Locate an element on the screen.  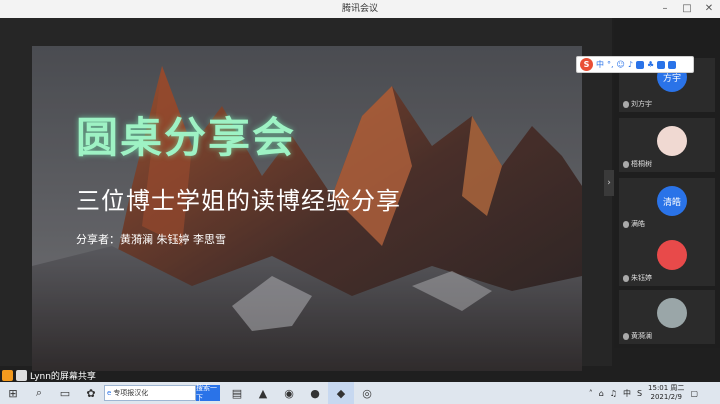
slide-speakers: 分享者：黄漪澜 朱钰婷 李思雪 is located at coordinates (151, 239).